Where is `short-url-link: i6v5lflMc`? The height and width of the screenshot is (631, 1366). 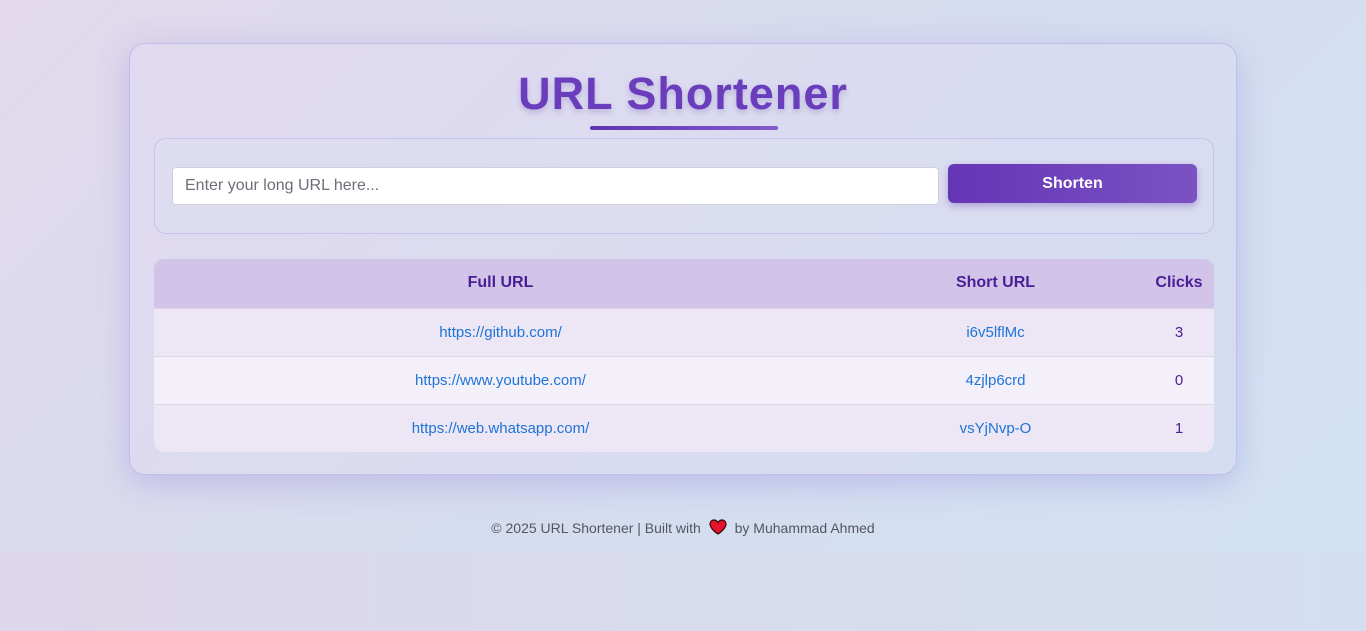
short-url-link: i6v5lflMc is located at coordinates (995, 332).